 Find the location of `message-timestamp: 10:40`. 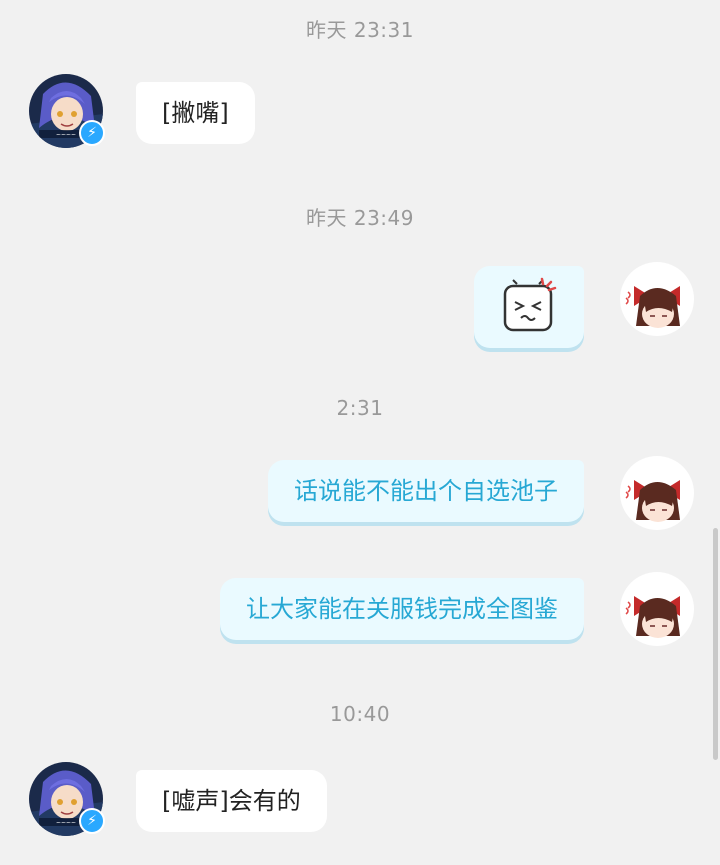

message-timestamp: 10:40 is located at coordinates (360, 714).